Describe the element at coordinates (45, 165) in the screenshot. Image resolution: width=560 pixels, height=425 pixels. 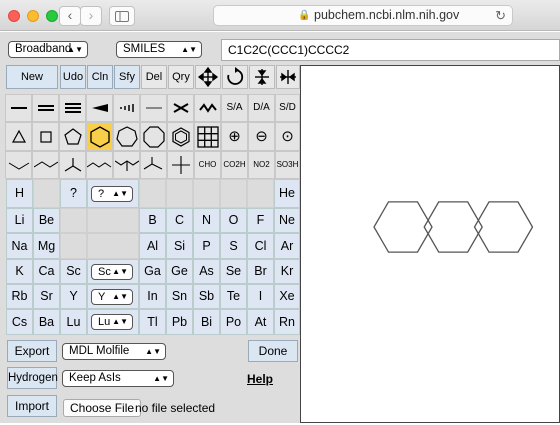
I see `long-chain-tool` at that location.